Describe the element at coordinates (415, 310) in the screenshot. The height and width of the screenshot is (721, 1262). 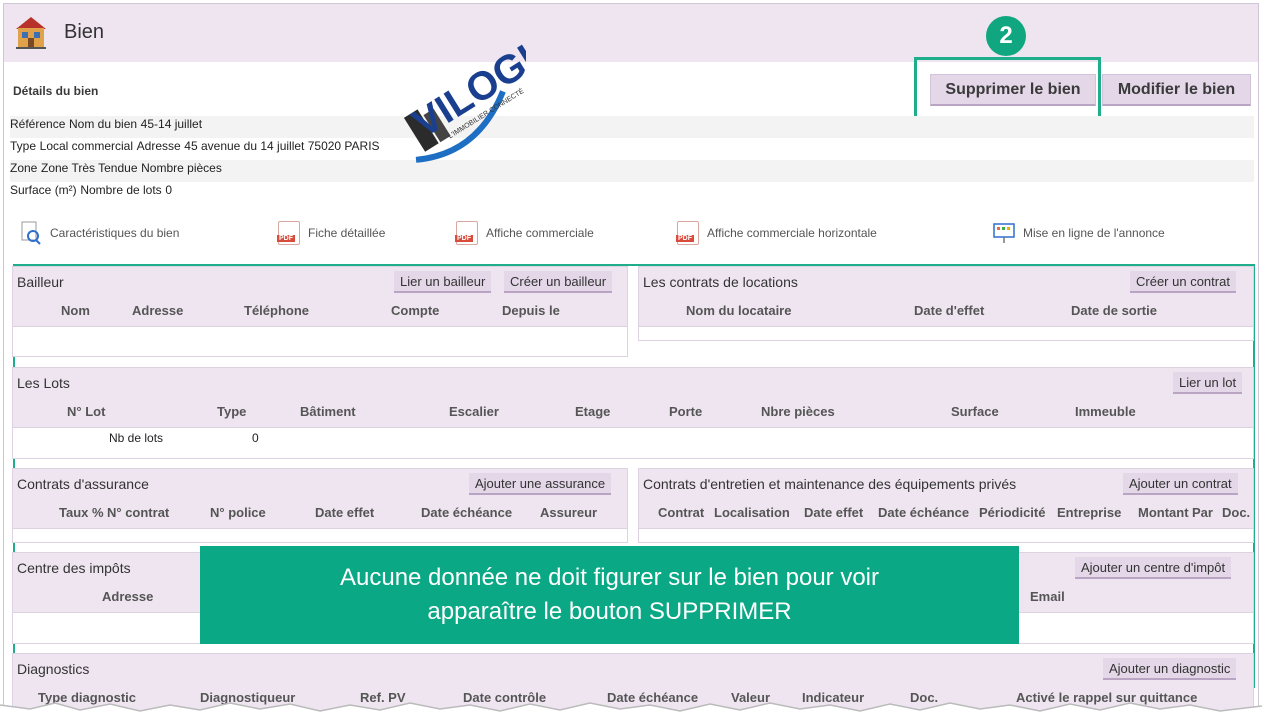
I see `column-header: Compte` at that location.